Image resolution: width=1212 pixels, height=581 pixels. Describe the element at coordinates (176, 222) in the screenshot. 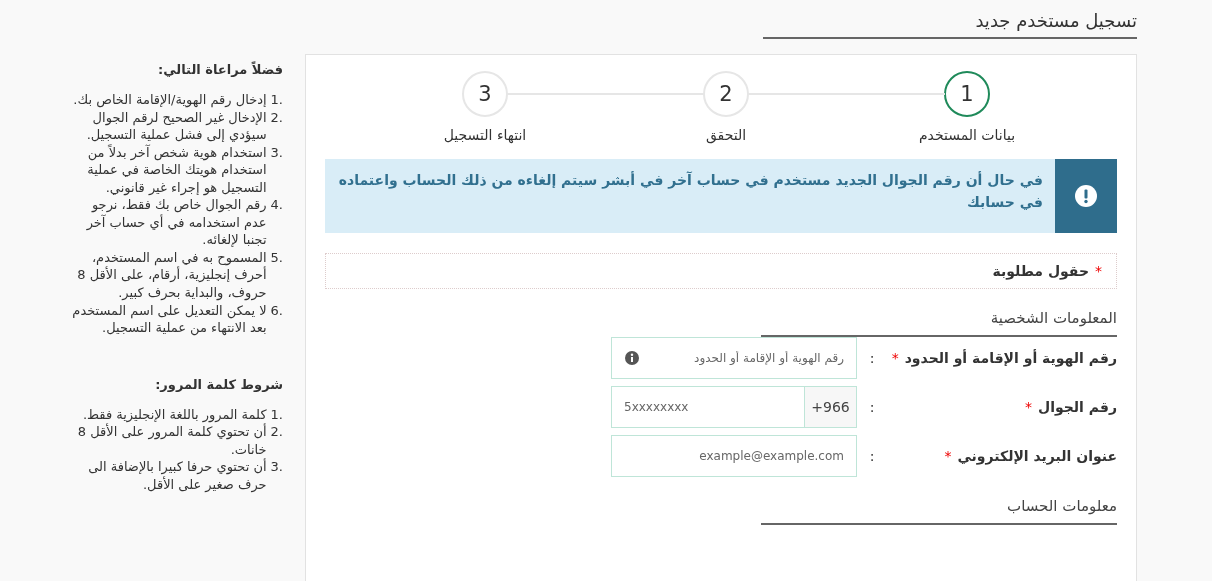

I see `note-text: رقم الجوال خاص بك فقط، نرجو عدم استخدامه في أي حساب آخر تجنبا لإلغائه.` at that location.